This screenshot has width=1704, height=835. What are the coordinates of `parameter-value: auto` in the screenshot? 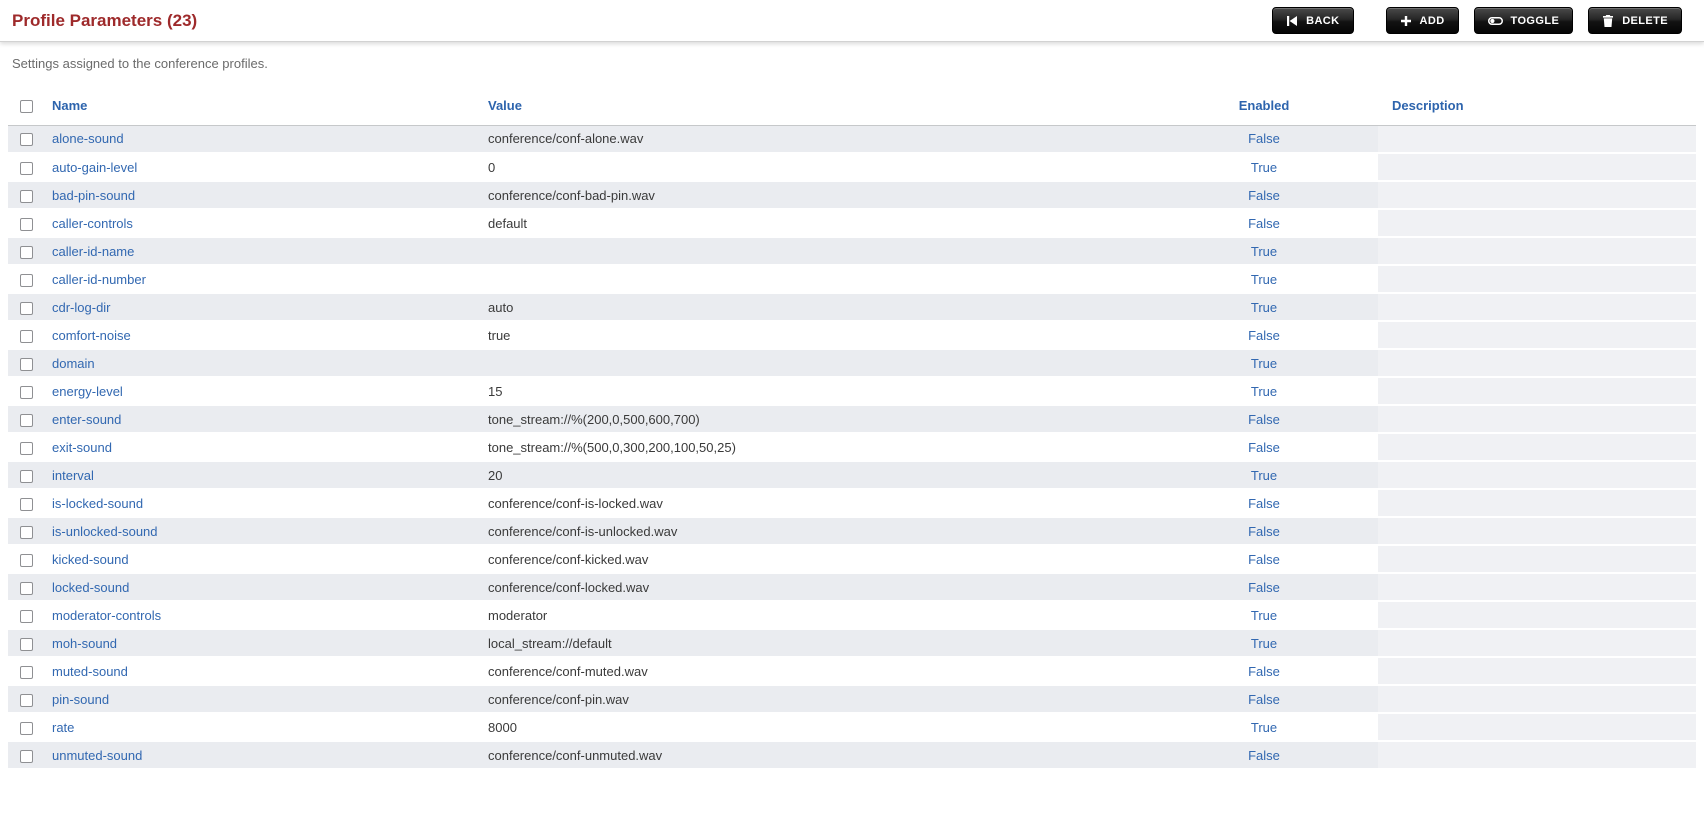 It's located at (815, 307).